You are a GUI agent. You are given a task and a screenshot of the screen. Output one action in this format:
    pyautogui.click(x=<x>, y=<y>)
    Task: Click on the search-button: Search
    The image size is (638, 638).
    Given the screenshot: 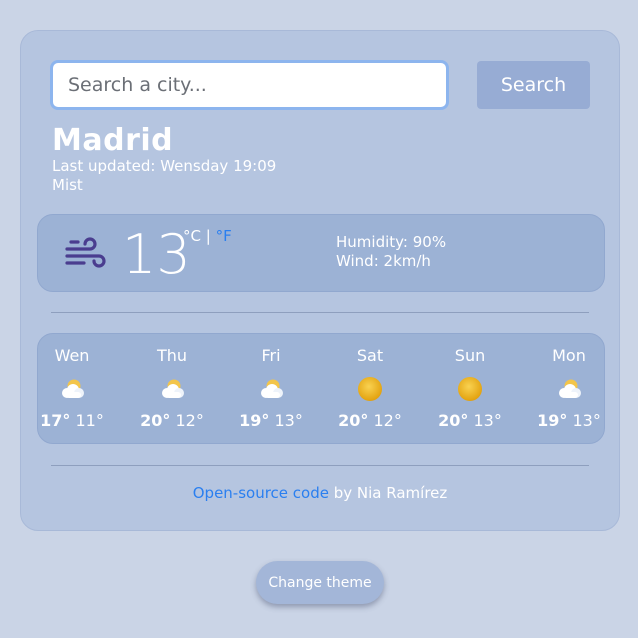 What is the action you would take?
    pyautogui.click(x=533, y=85)
    